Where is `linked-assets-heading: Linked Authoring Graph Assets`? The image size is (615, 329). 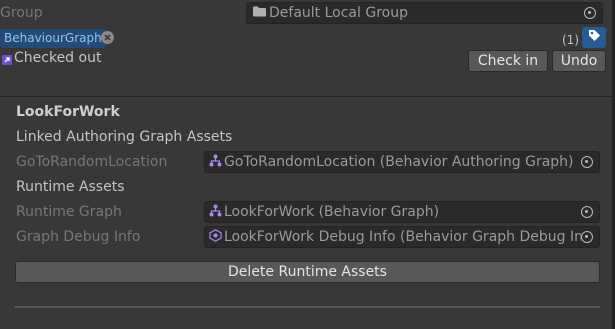
linked-assets-heading: Linked Authoring Graph Assets is located at coordinates (124, 137).